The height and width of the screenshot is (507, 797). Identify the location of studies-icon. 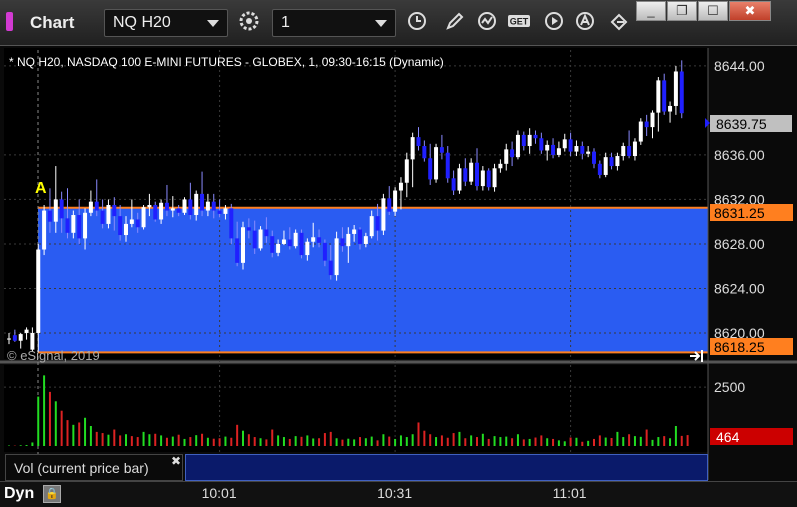
(487, 23).